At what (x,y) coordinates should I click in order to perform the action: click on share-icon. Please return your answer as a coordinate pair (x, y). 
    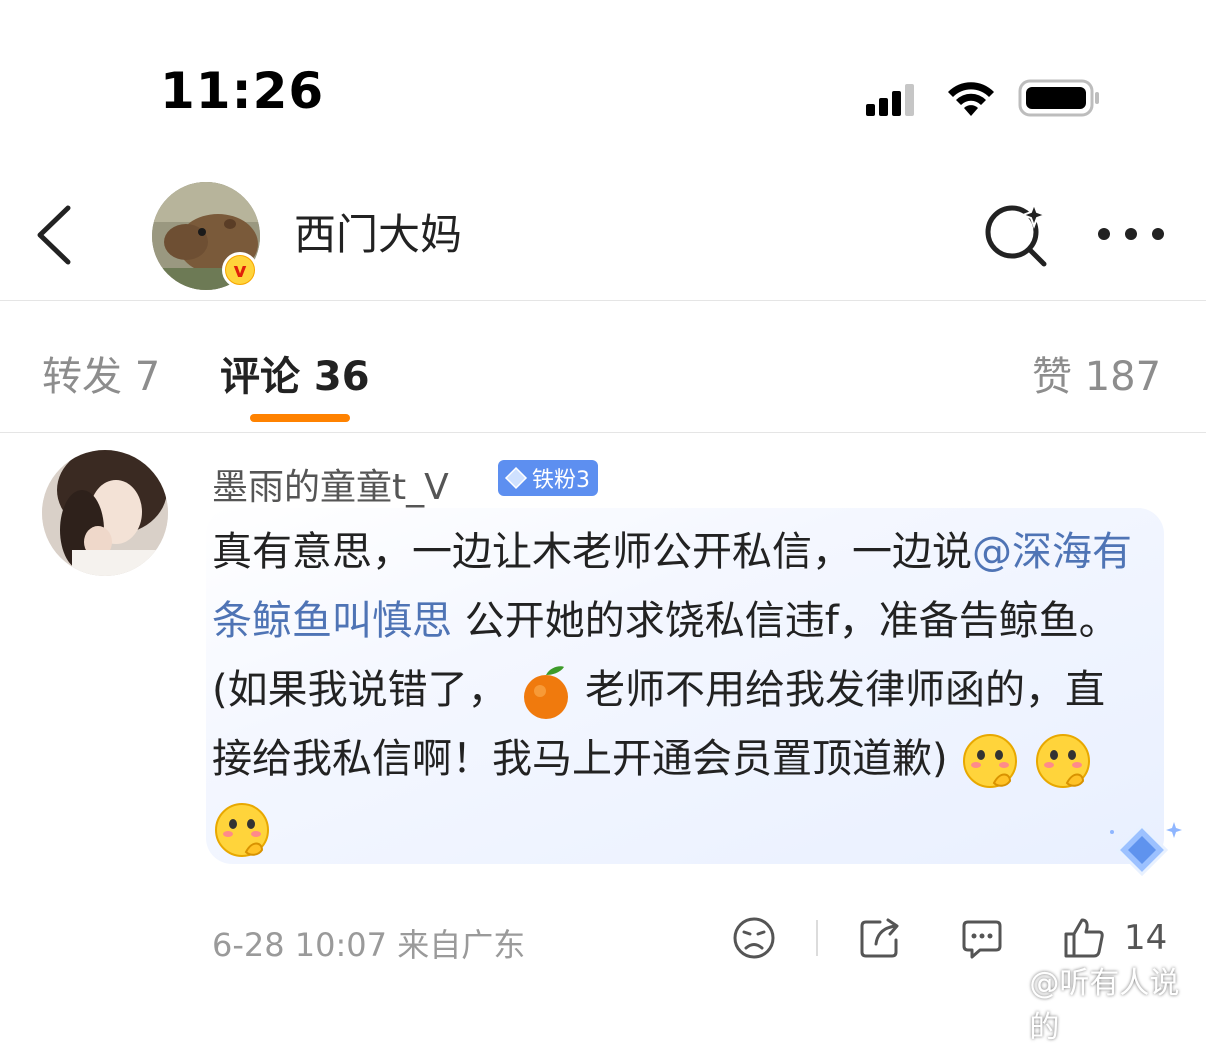
    Looking at the image, I should click on (880, 938).